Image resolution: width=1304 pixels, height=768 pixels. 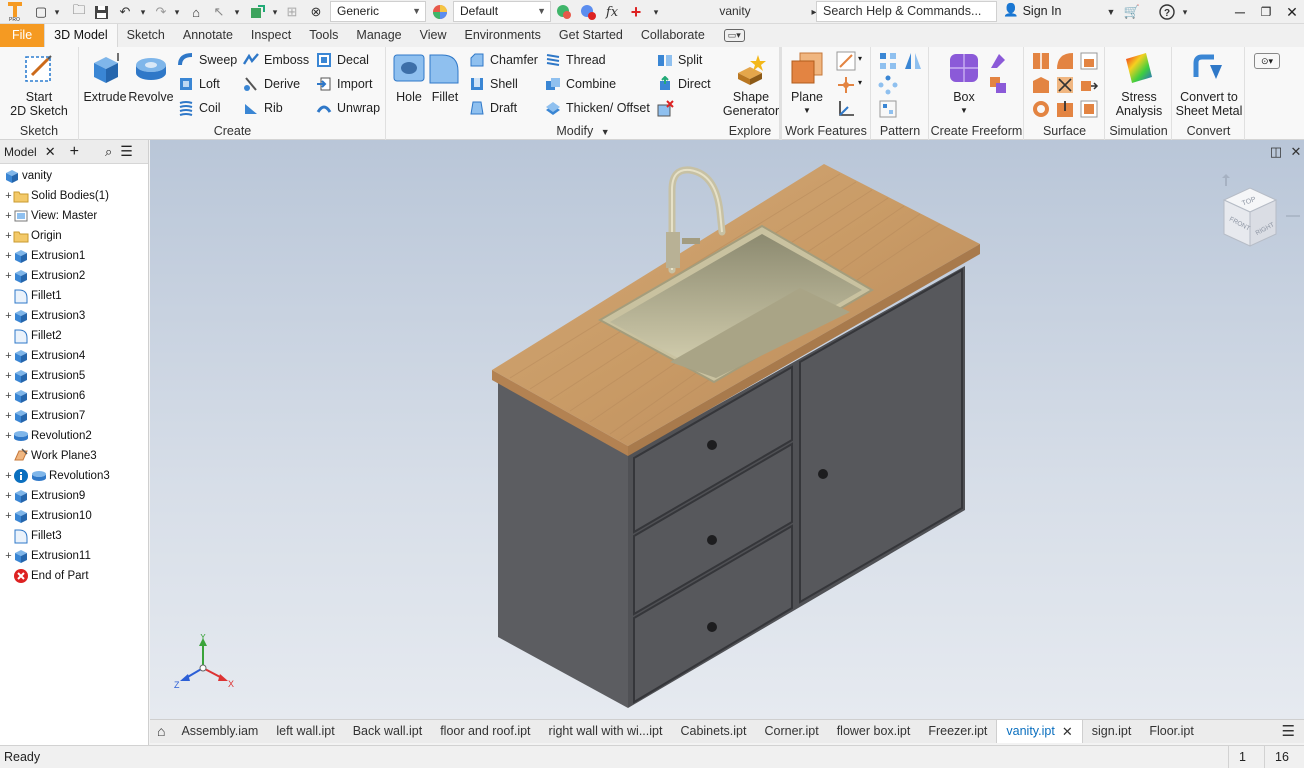 What do you see at coordinates (22, 35) in the screenshot?
I see `tab-file: File` at bounding box center [22, 35].